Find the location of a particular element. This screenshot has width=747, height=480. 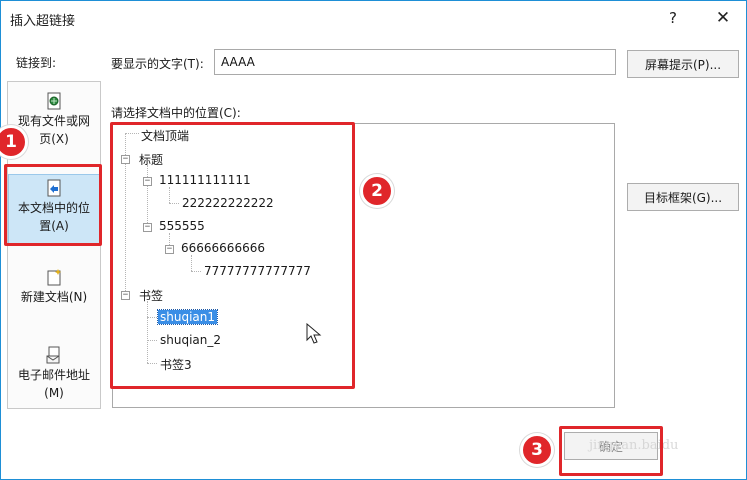

location-label: 请选择文档中的位置(C): is located at coordinates (176, 113).